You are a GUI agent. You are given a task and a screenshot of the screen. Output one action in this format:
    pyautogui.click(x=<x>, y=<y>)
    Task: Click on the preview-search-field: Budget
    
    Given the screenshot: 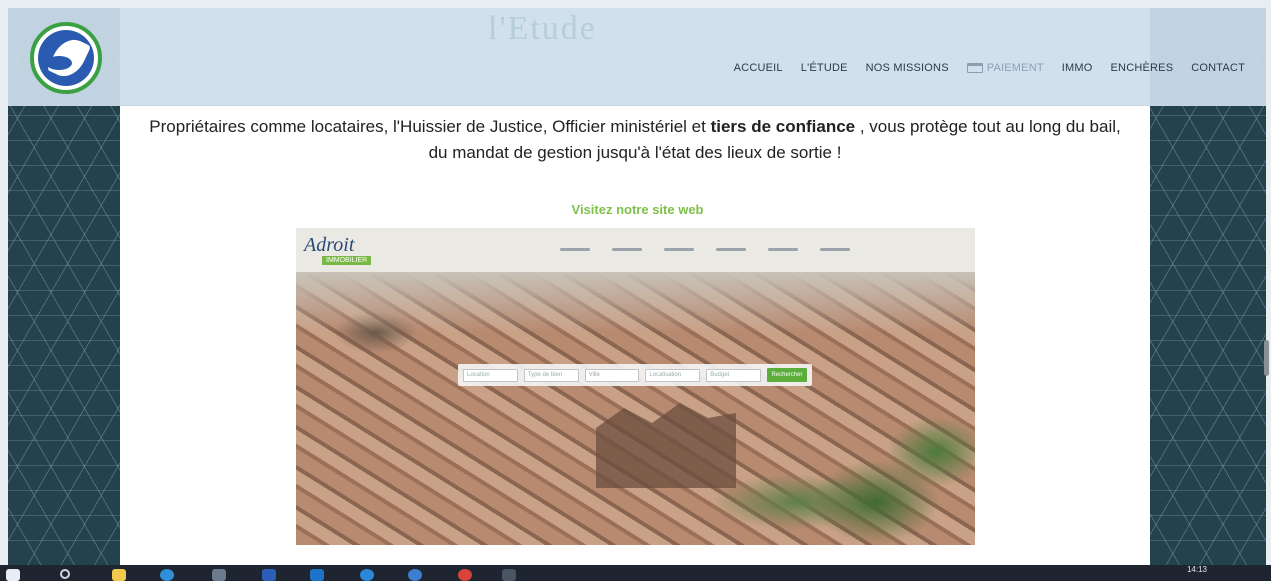 What is the action you would take?
    pyautogui.click(x=733, y=375)
    